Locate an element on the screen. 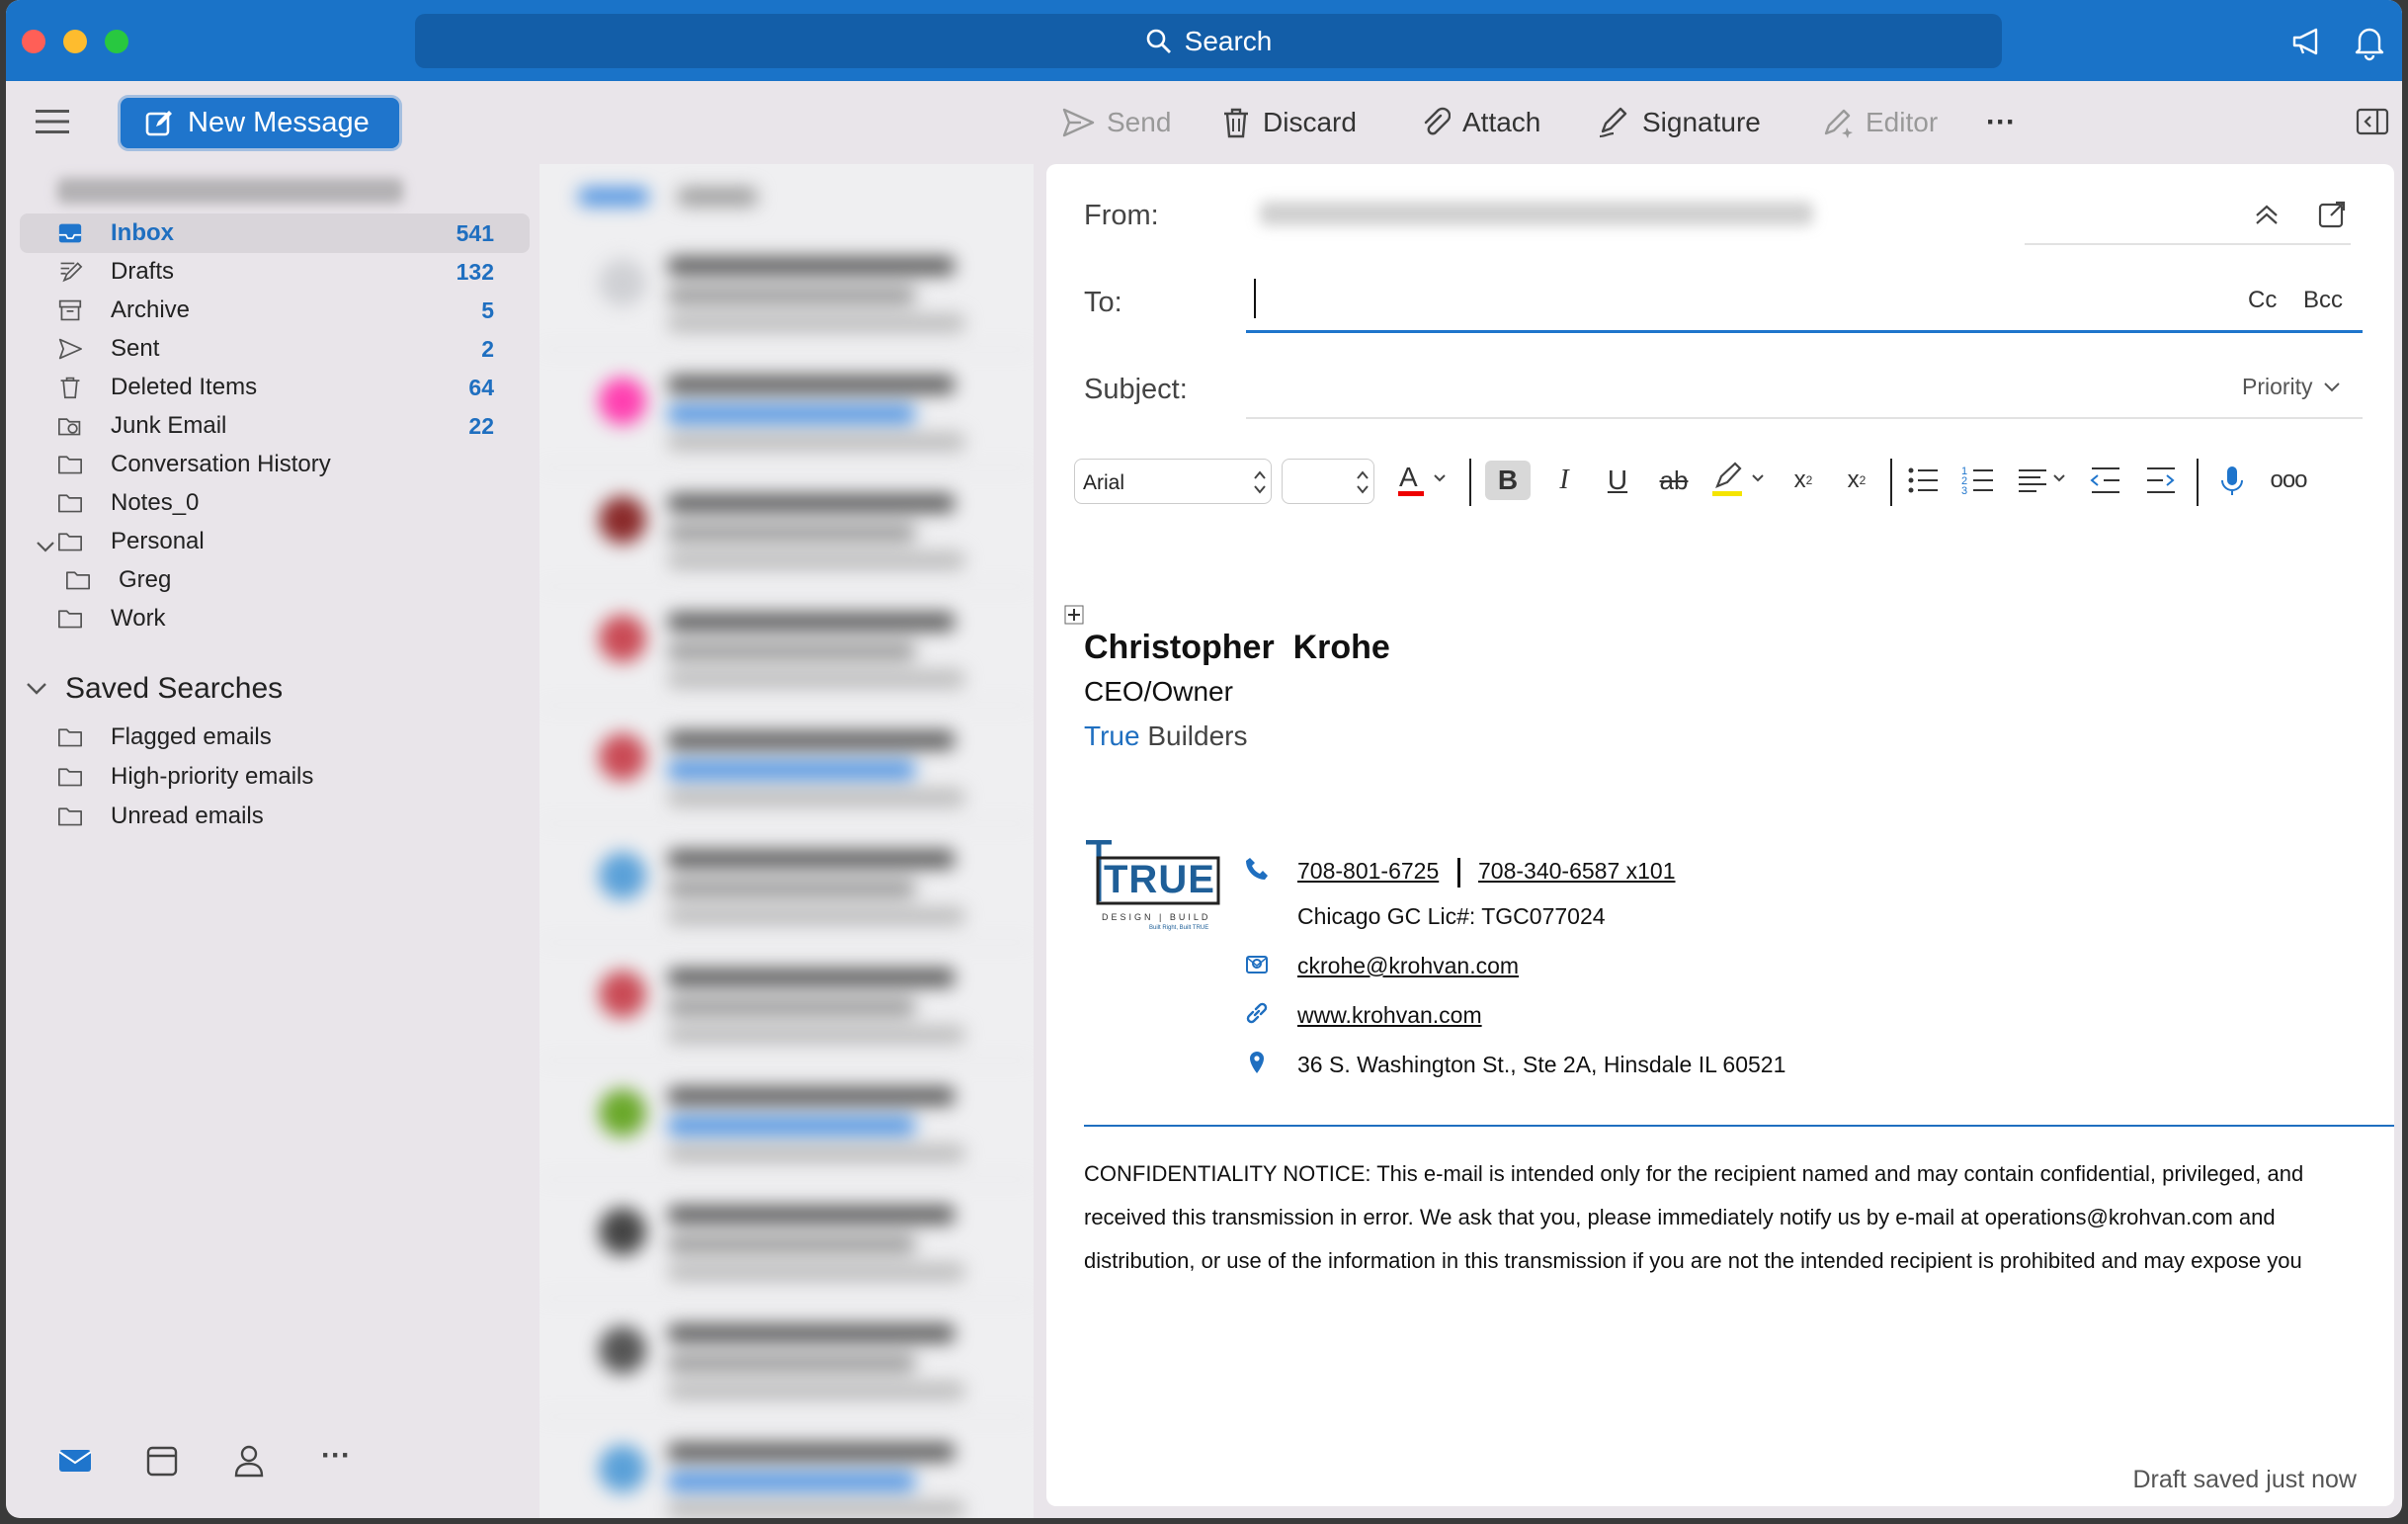  highlight-button is located at coordinates (1741, 481).